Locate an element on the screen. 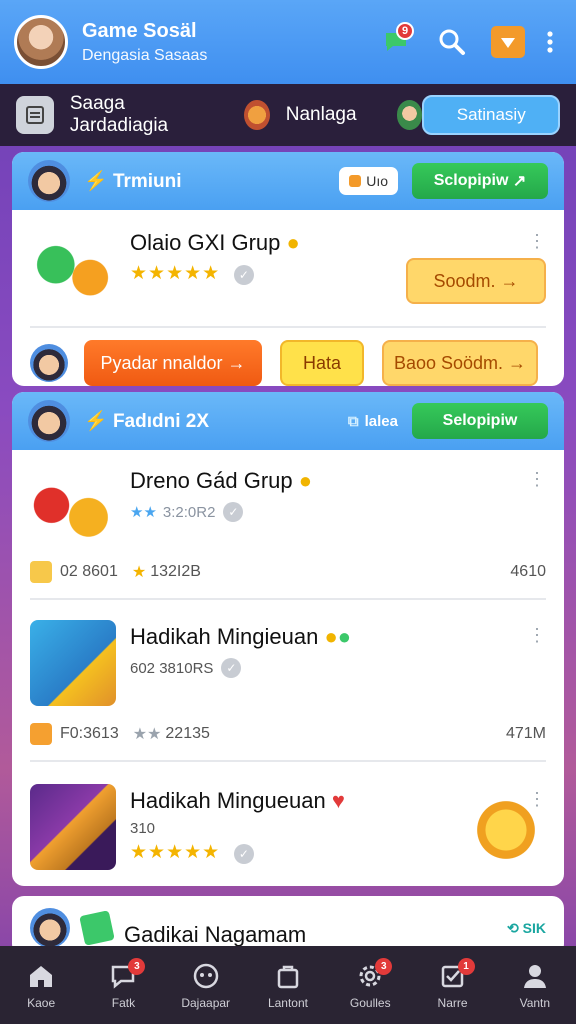 The width and height of the screenshot is (576, 1024). item-title: Hadikah Mingieuan ●● is located at coordinates (241, 636).